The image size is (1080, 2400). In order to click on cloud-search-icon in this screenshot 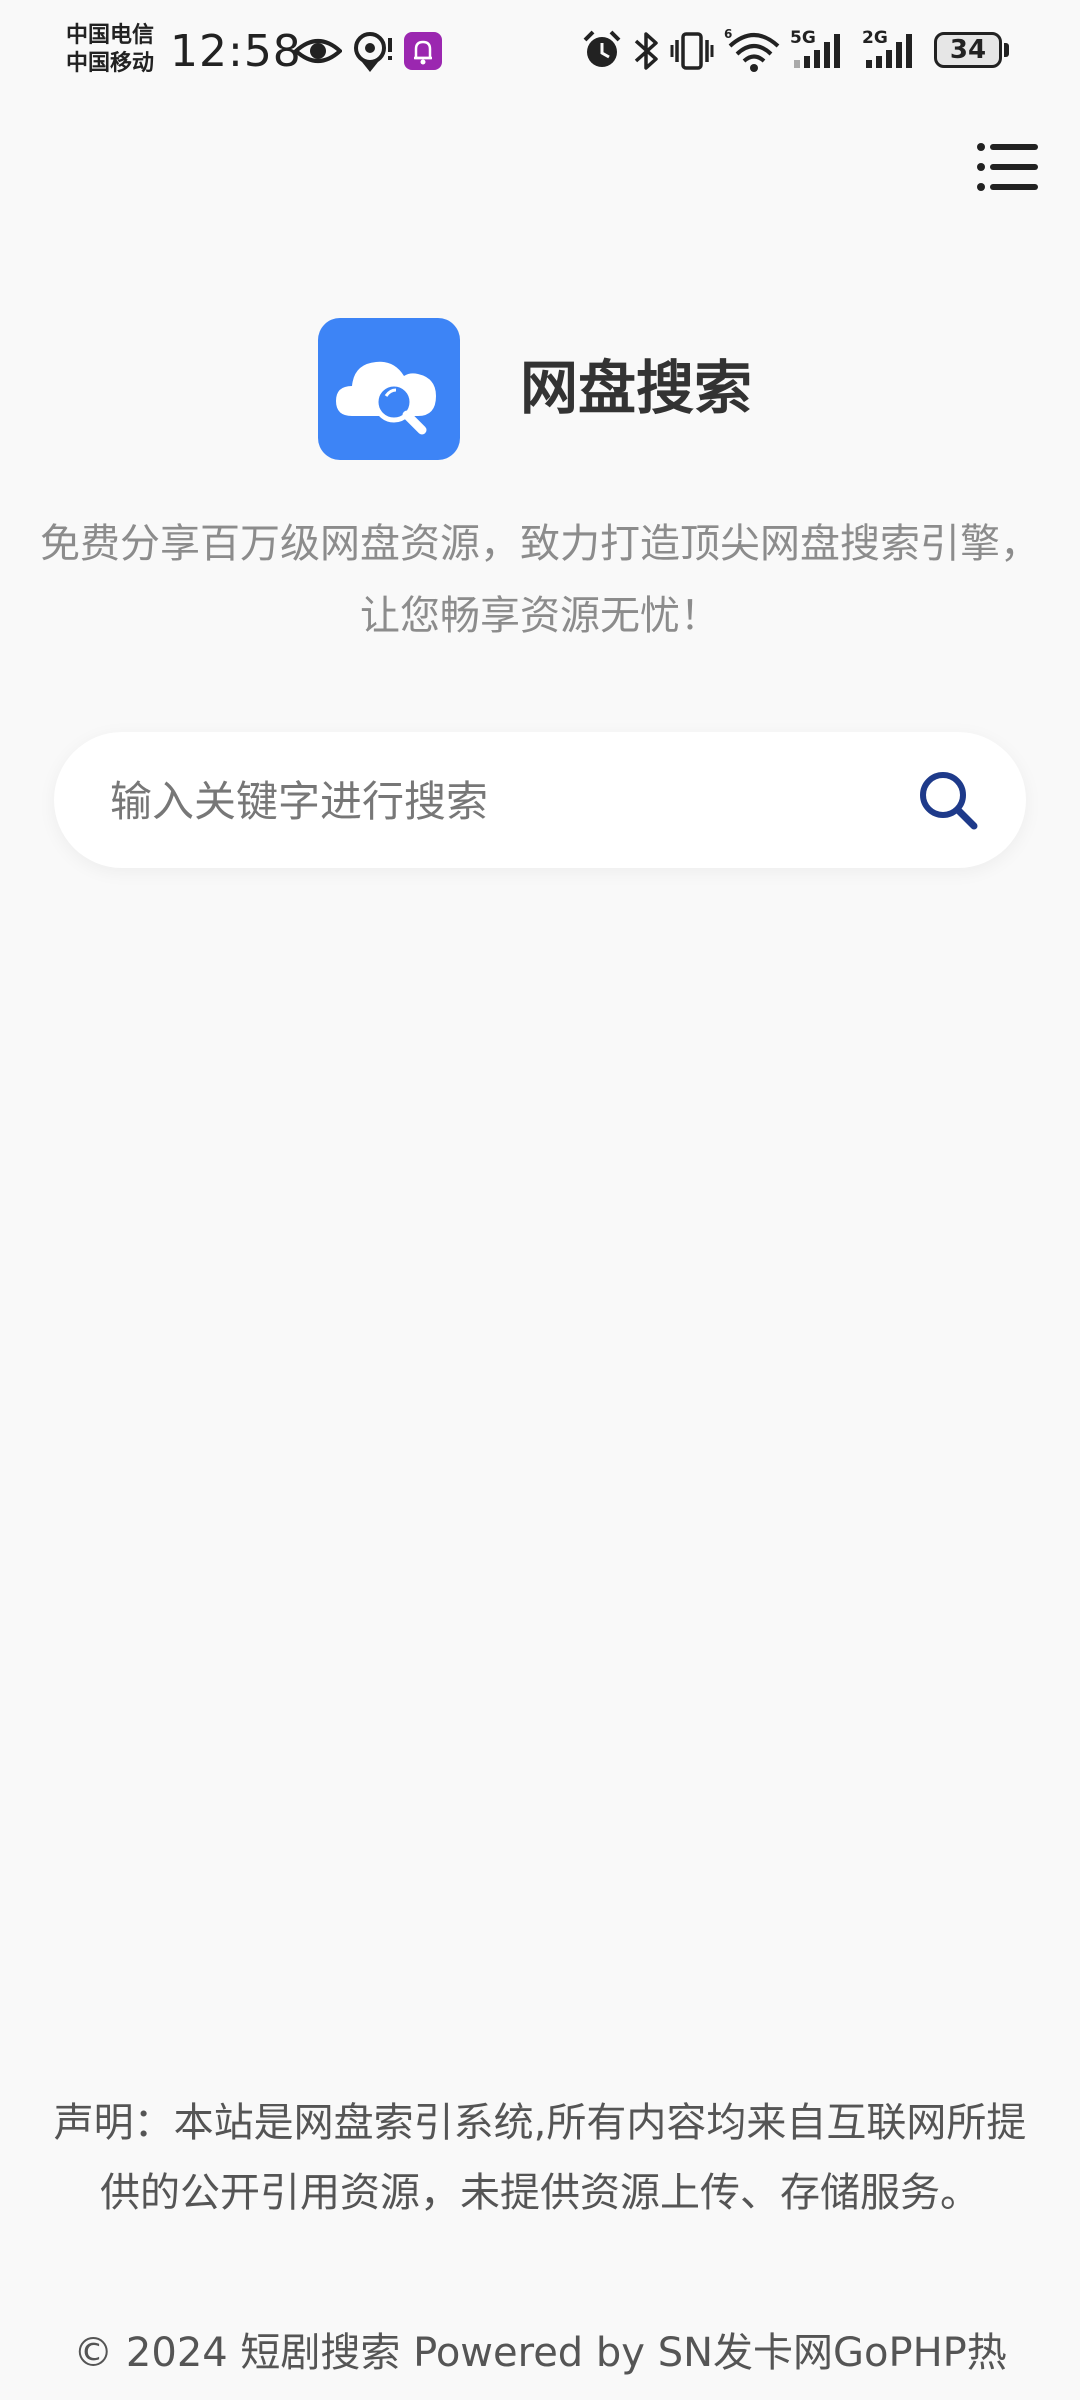, I will do `click(386, 398)`.